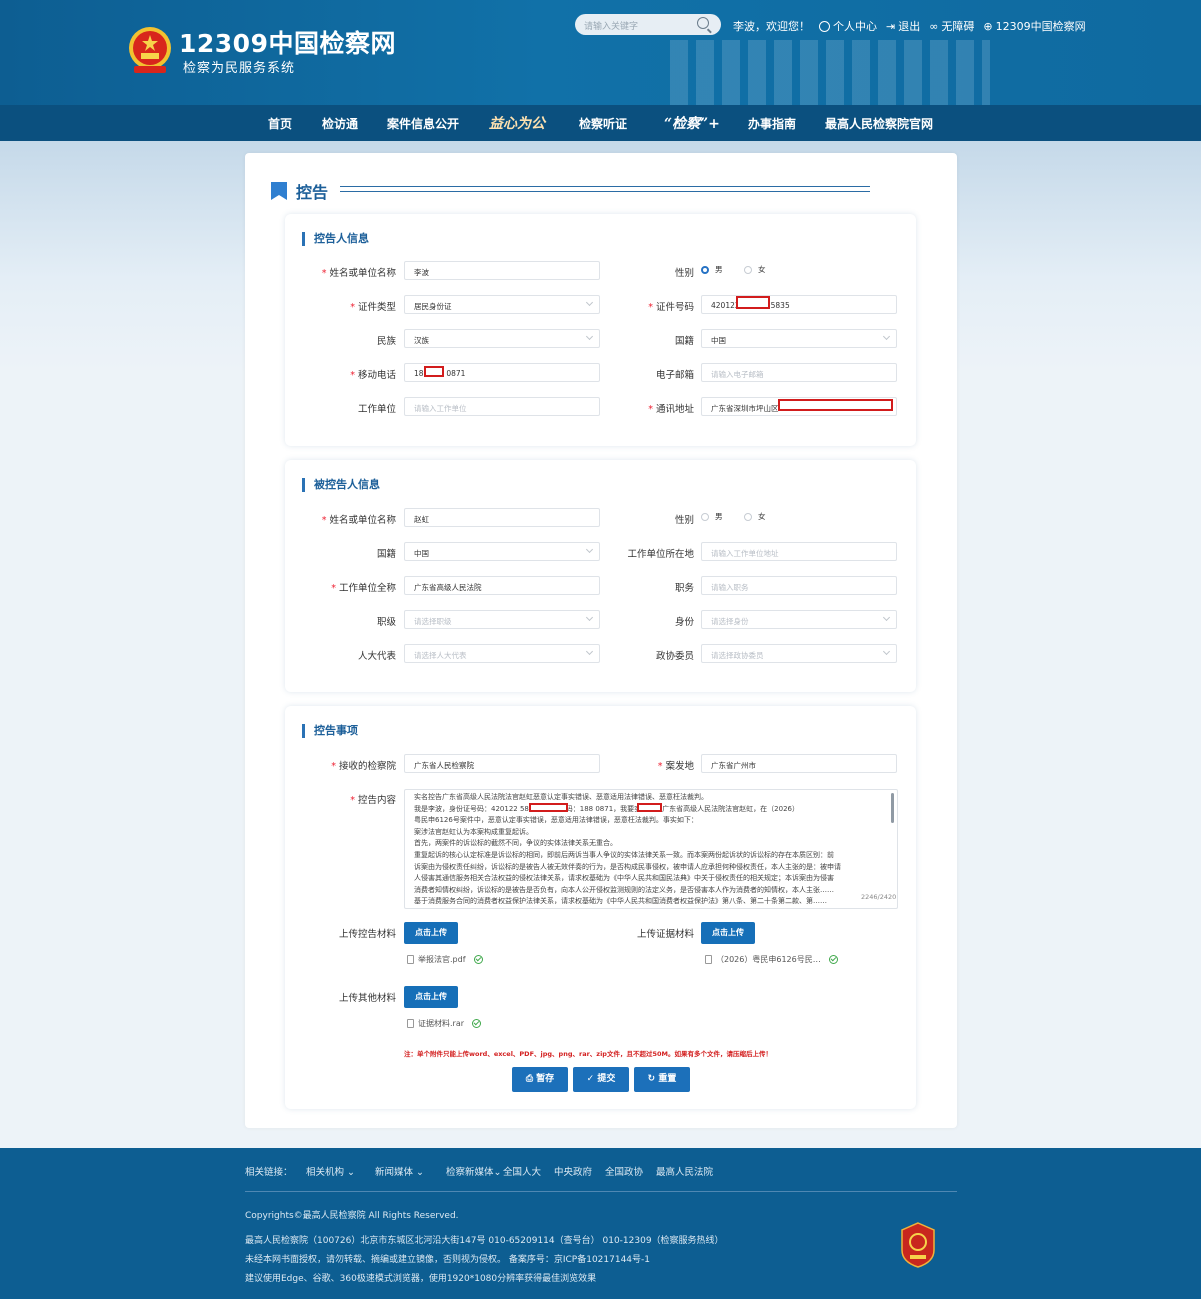 Image resolution: width=1201 pixels, height=1299 pixels. Describe the element at coordinates (280, 123) in the screenshot. I see `nav-home: 首页` at that location.